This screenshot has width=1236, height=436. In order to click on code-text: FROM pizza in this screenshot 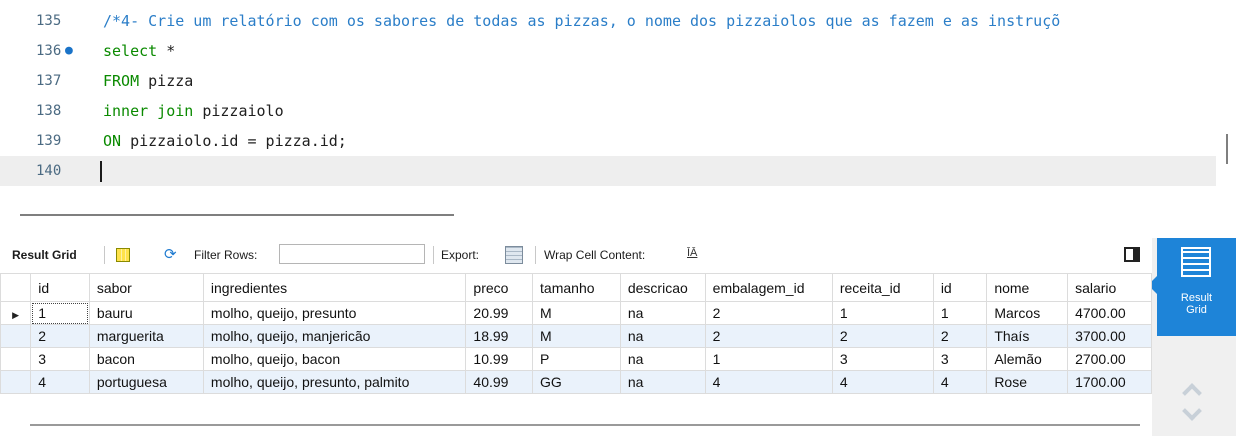, I will do `click(148, 81)`.